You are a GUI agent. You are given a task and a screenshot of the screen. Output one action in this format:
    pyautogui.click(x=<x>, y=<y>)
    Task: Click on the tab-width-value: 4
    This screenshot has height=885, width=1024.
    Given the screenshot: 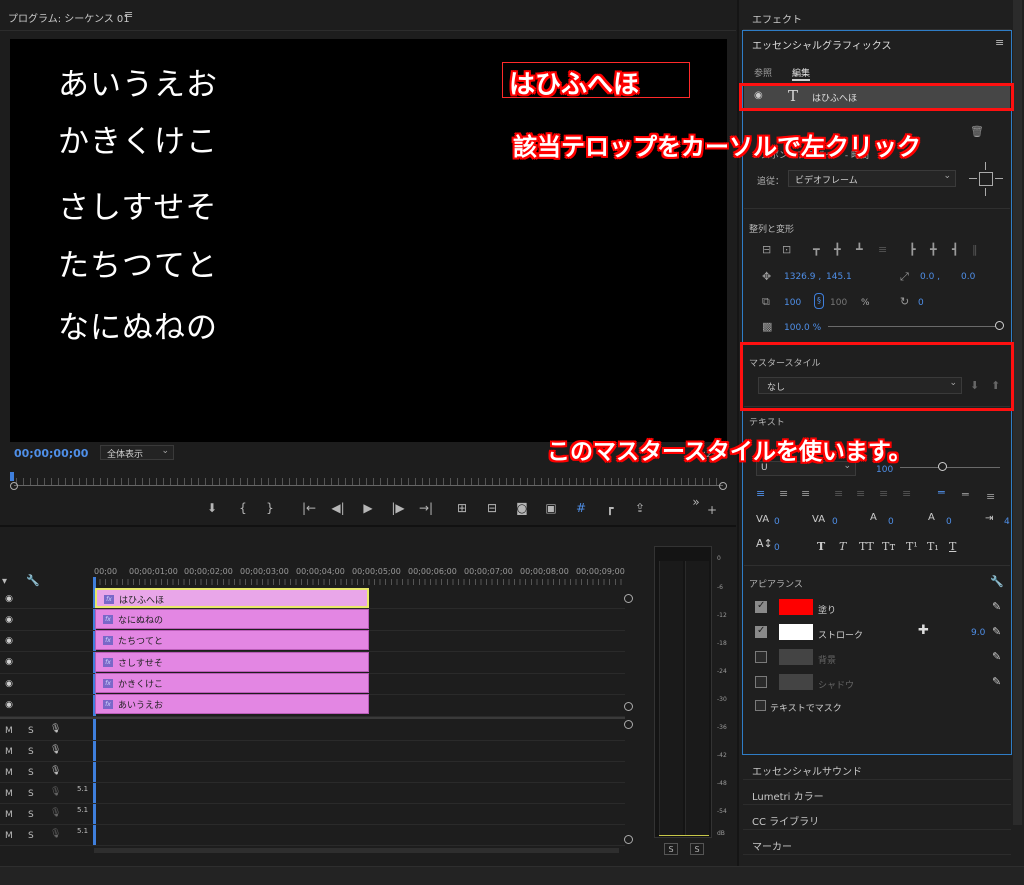 What is the action you would take?
    pyautogui.click(x=1007, y=522)
    